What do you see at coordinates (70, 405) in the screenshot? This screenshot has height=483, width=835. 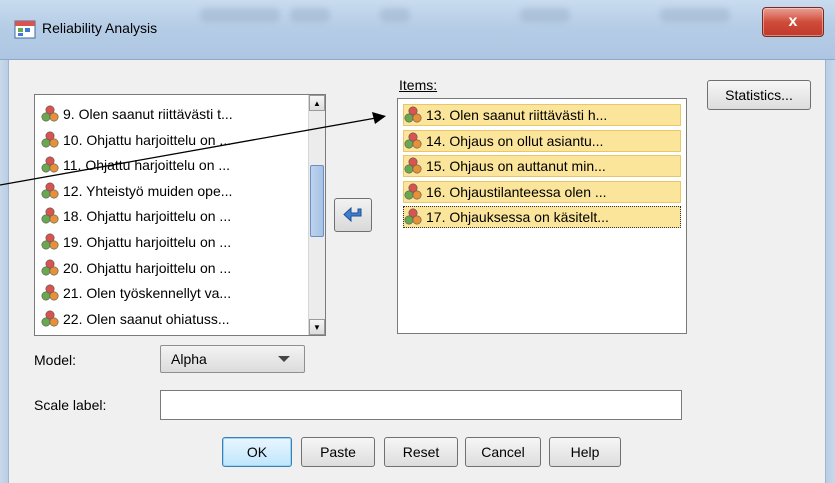 I see `scale-label-label: Scale label:` at bounding box center [70, 405].